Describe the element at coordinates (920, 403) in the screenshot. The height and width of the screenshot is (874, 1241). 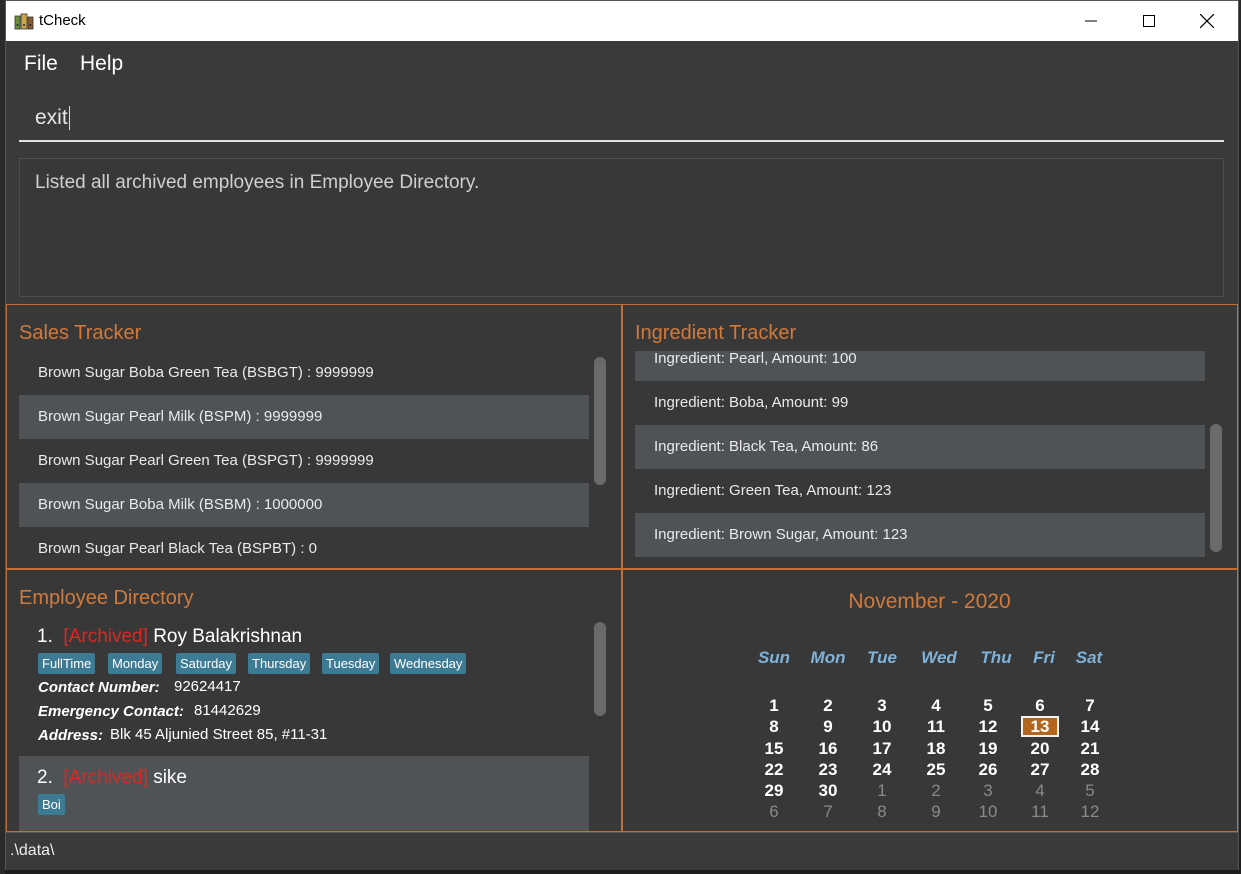
I see `list-item: Ingredient: Boba, Amount: 99` at that location.